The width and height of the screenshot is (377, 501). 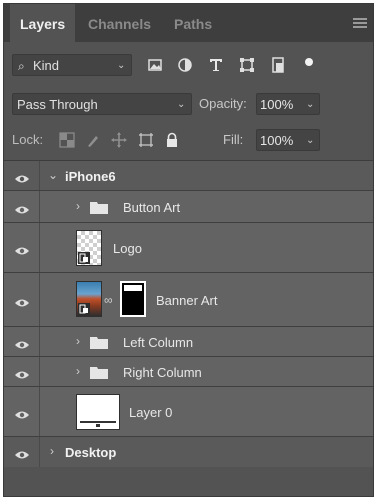 What do you see at coordinates (43, 23) in the screenshot?
I see `tab-layers: Layers` at bounding box center [43, 23].